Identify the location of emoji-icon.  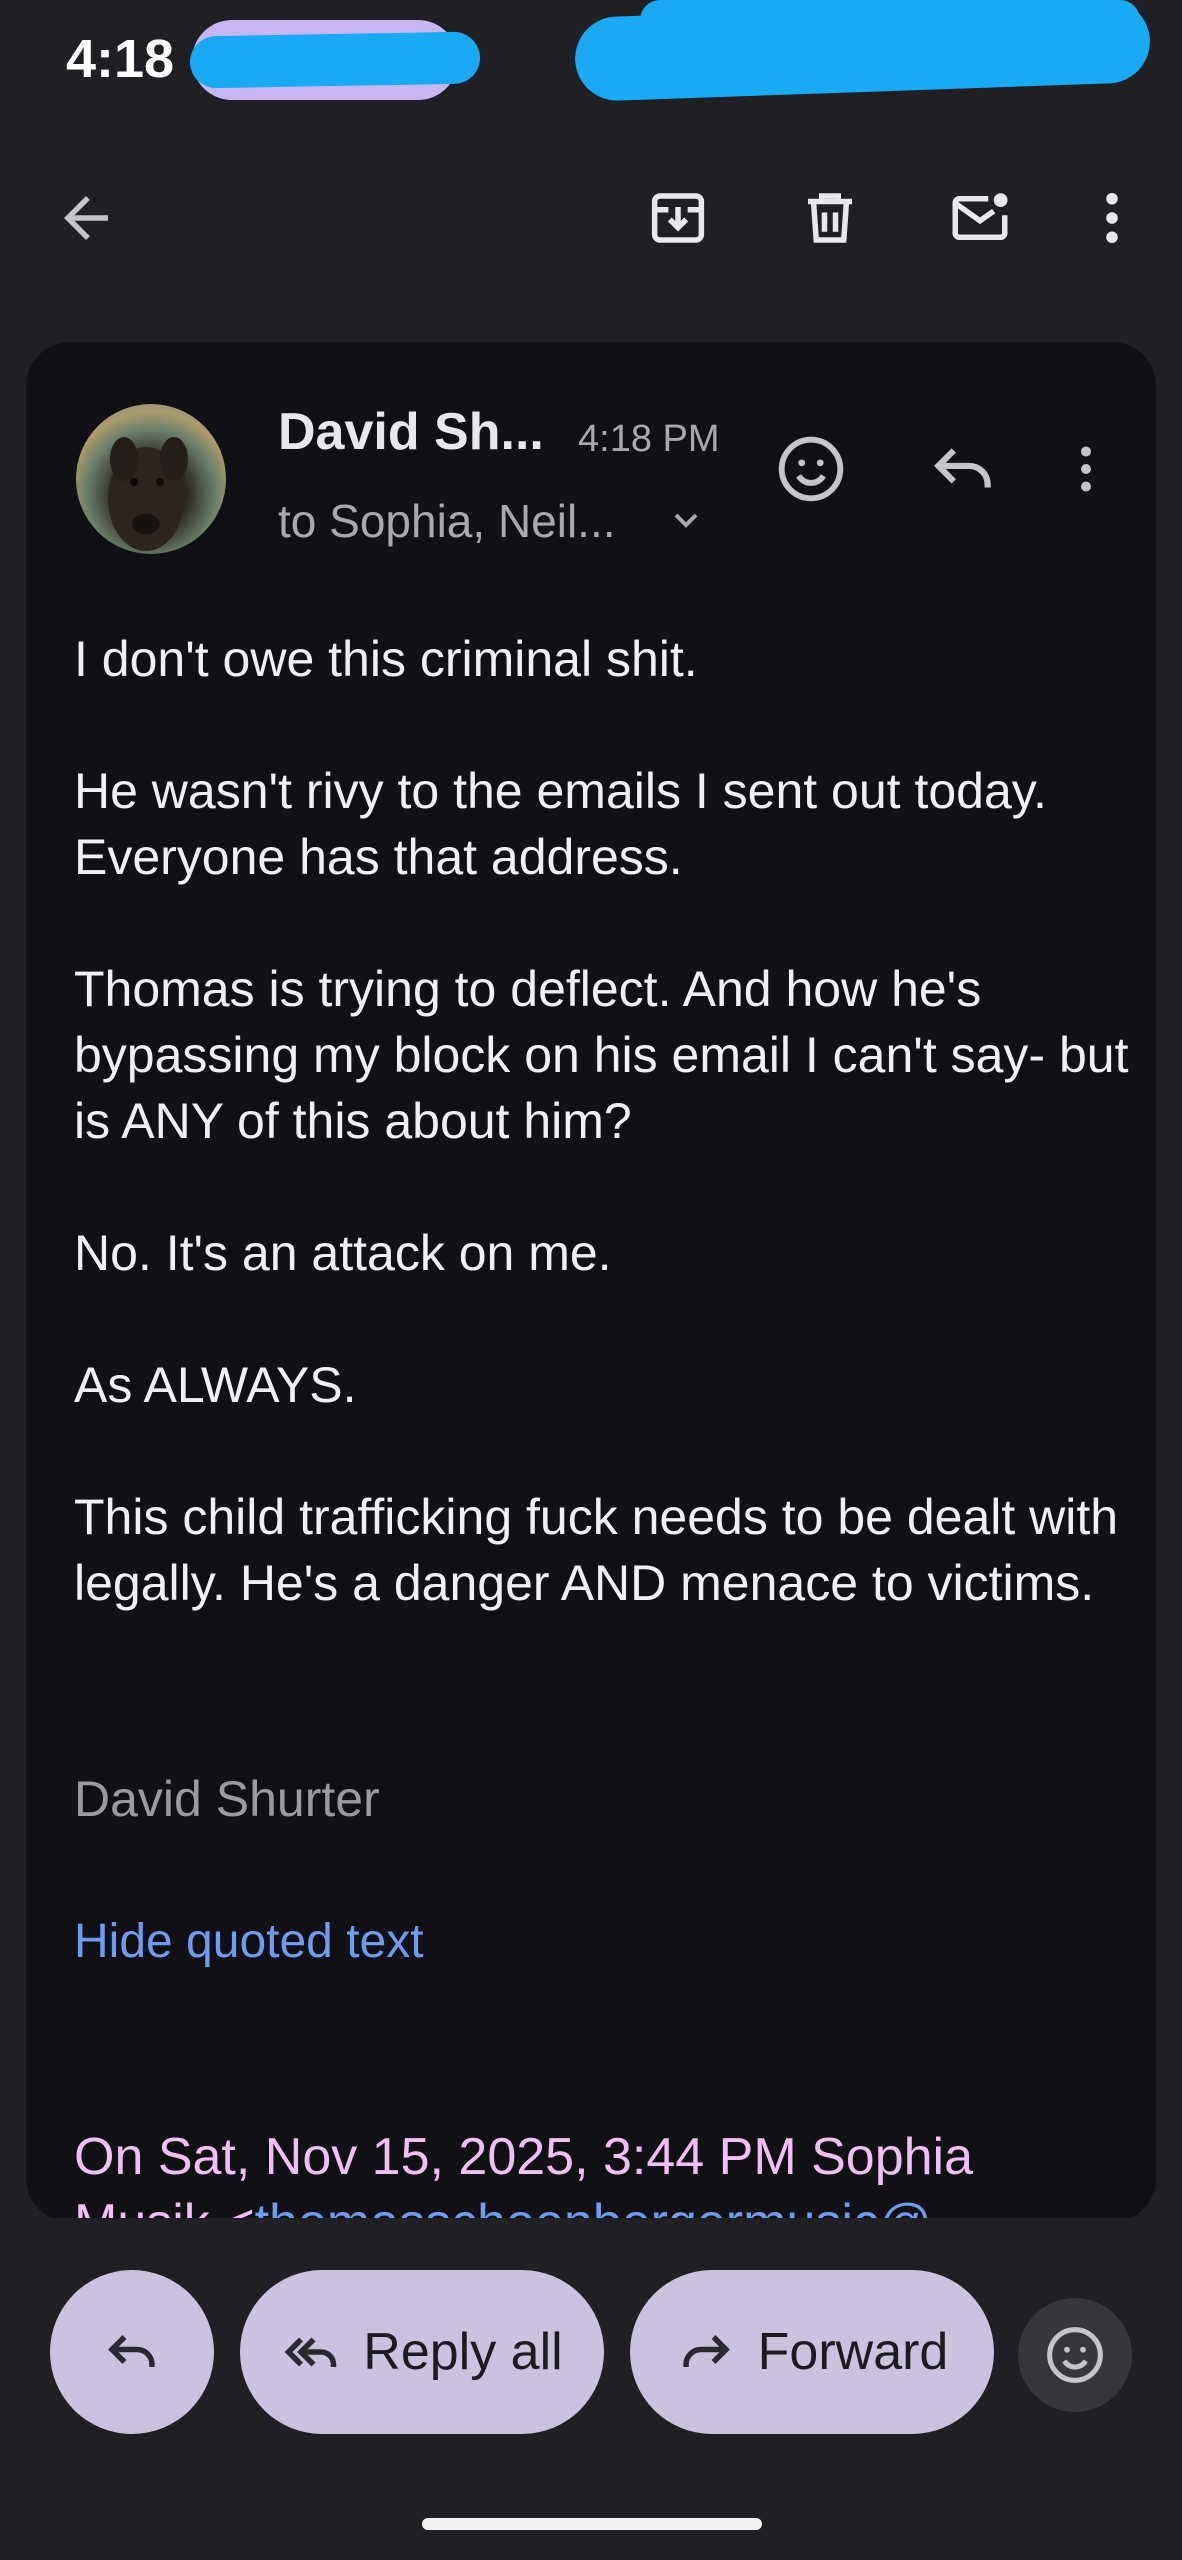
(1075, 2355).